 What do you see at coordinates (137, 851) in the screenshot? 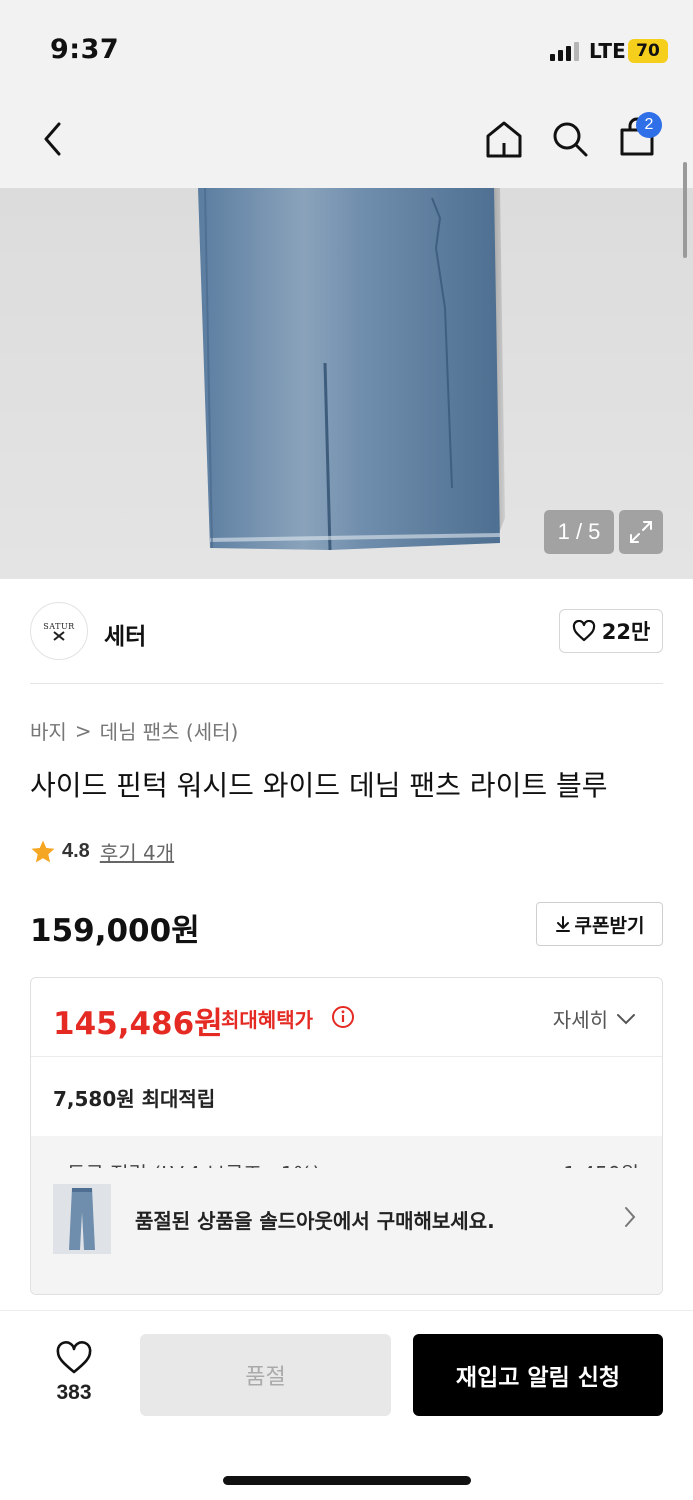
I see `review-link: 후기 4개` at bounding box center [137, 851].